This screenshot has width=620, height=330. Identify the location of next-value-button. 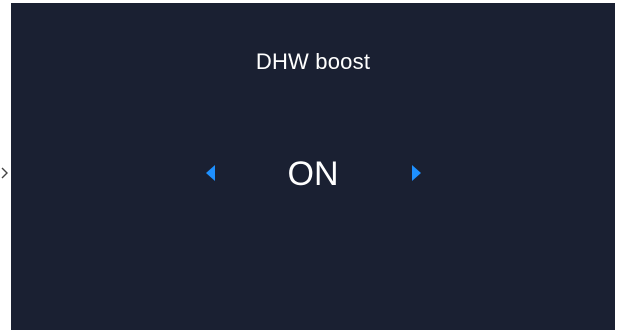
(416, 173).